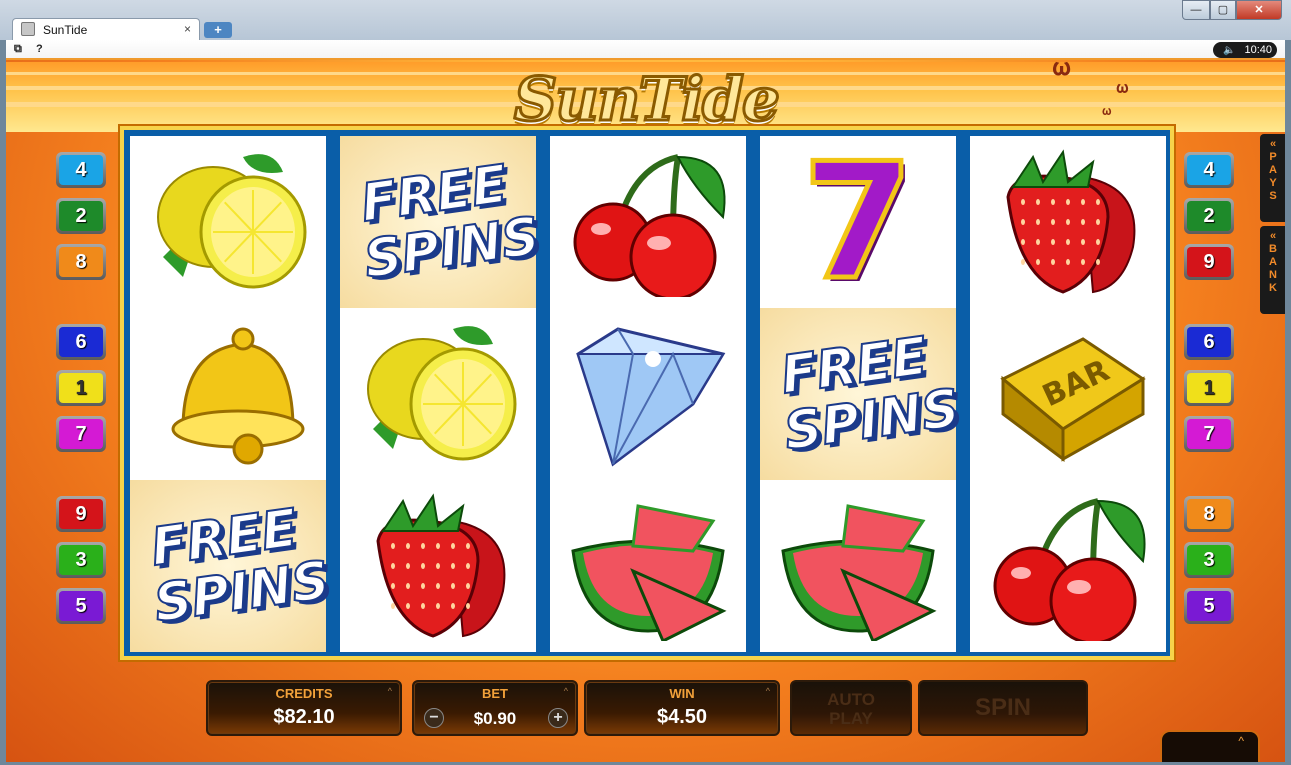 The image size is (1291, 765). What do you see at coordinates (1258, 50) in the screenshot?
I see `clock-time: 10:40` at bounding box center [1258, 50].